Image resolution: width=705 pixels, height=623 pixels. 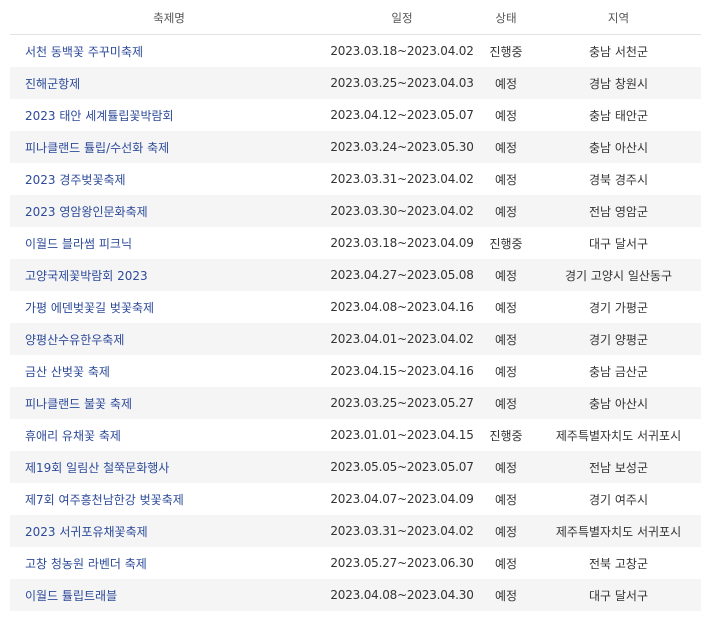 I want to click on table-row: 2023 경주벚꽃축제 2023.03.31~2023.04.02 예정 경북 경주시, so click(x=355, y=179).